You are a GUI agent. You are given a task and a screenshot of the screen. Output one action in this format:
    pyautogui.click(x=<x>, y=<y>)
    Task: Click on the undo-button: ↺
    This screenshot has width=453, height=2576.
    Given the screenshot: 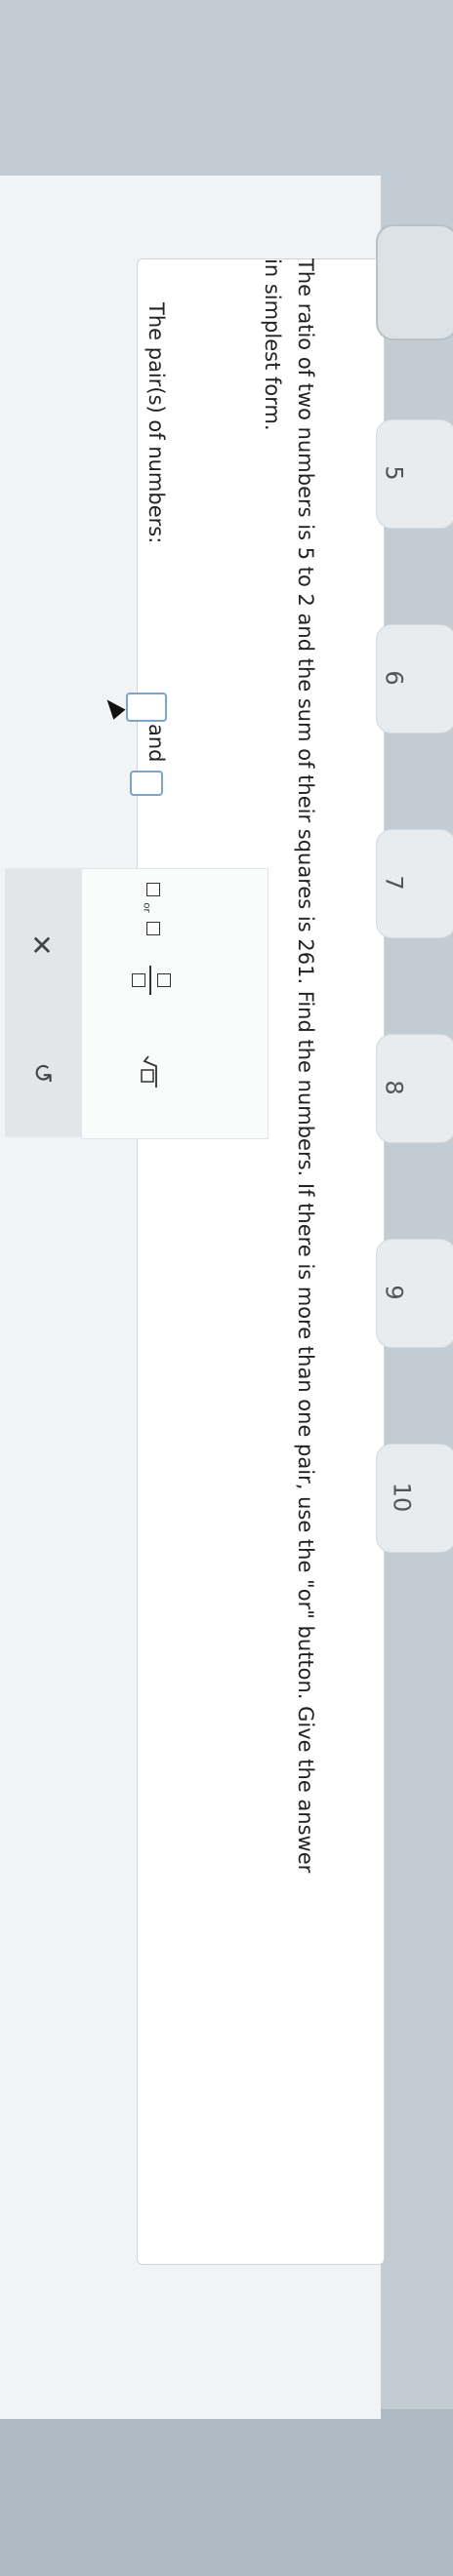 What is the action you would take?
    pyautogui.click(x=42, y=1073)
    